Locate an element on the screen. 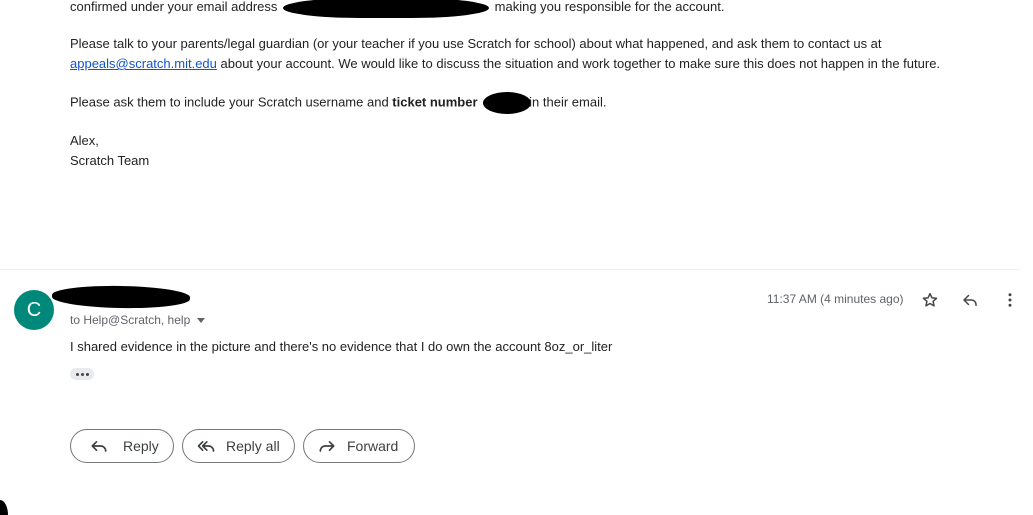  recipients-line: to Help@Scratch, help is located at coordinates (138, 320).